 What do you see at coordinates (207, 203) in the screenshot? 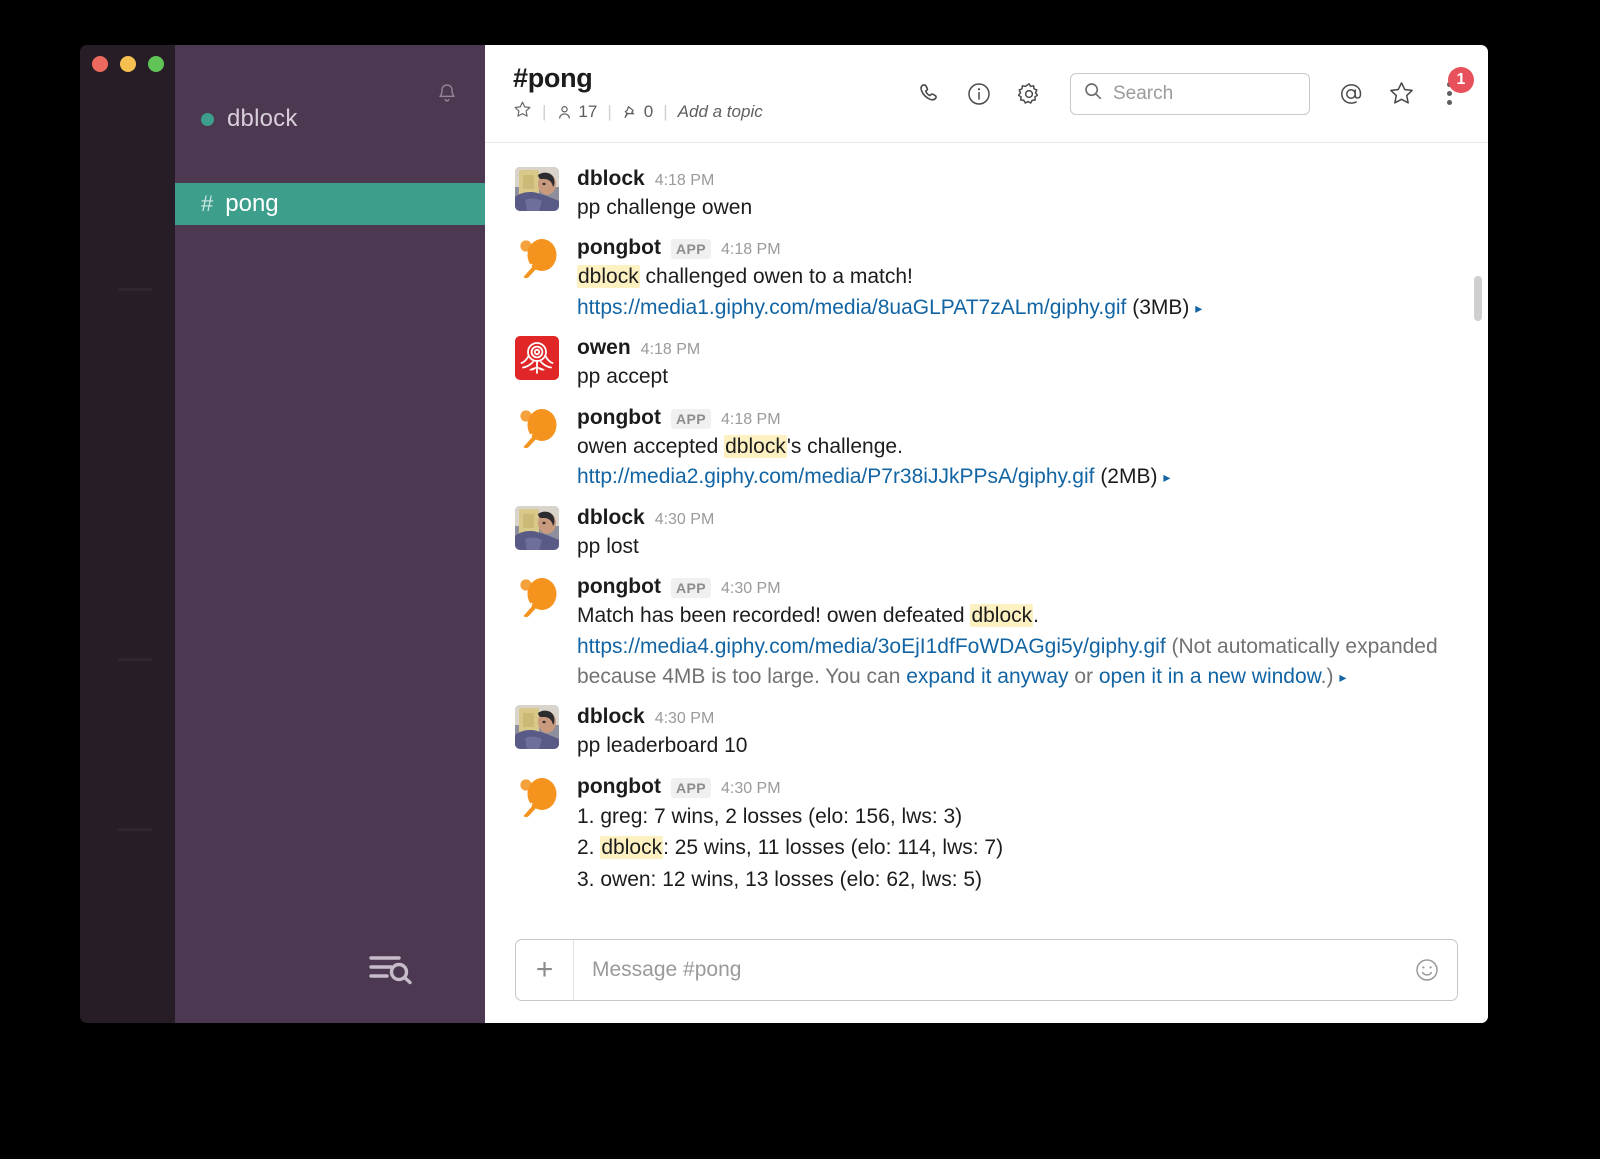
I see `hash-icon: #` at bounding box center [207, 203].